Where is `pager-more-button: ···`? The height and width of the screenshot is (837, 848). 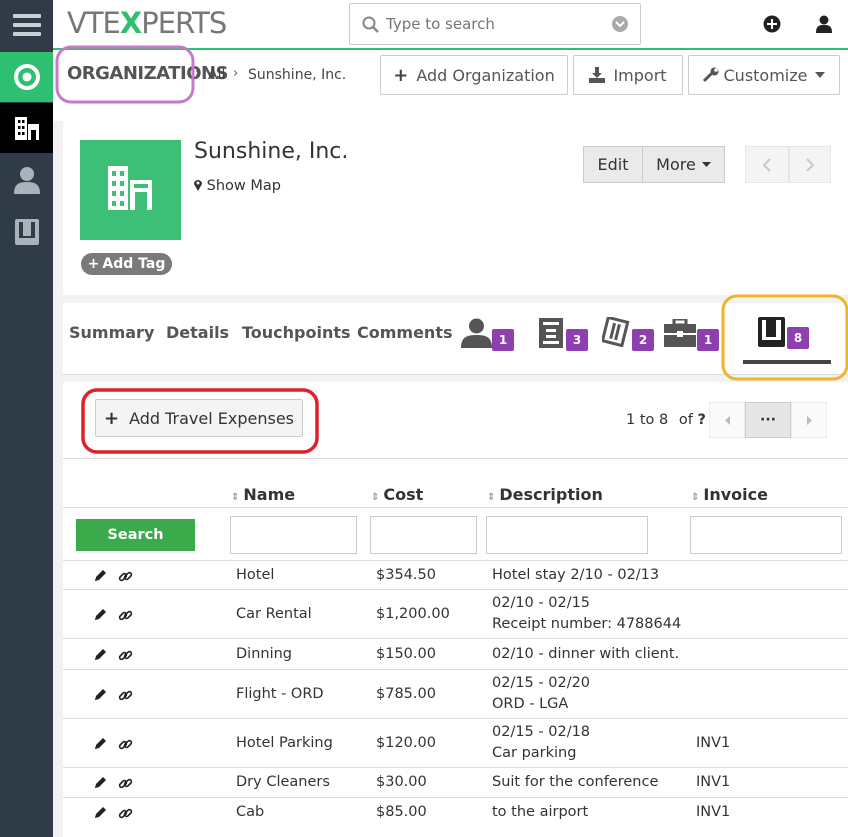 pager-more-button: ··· is located at coordinates (768, 420).